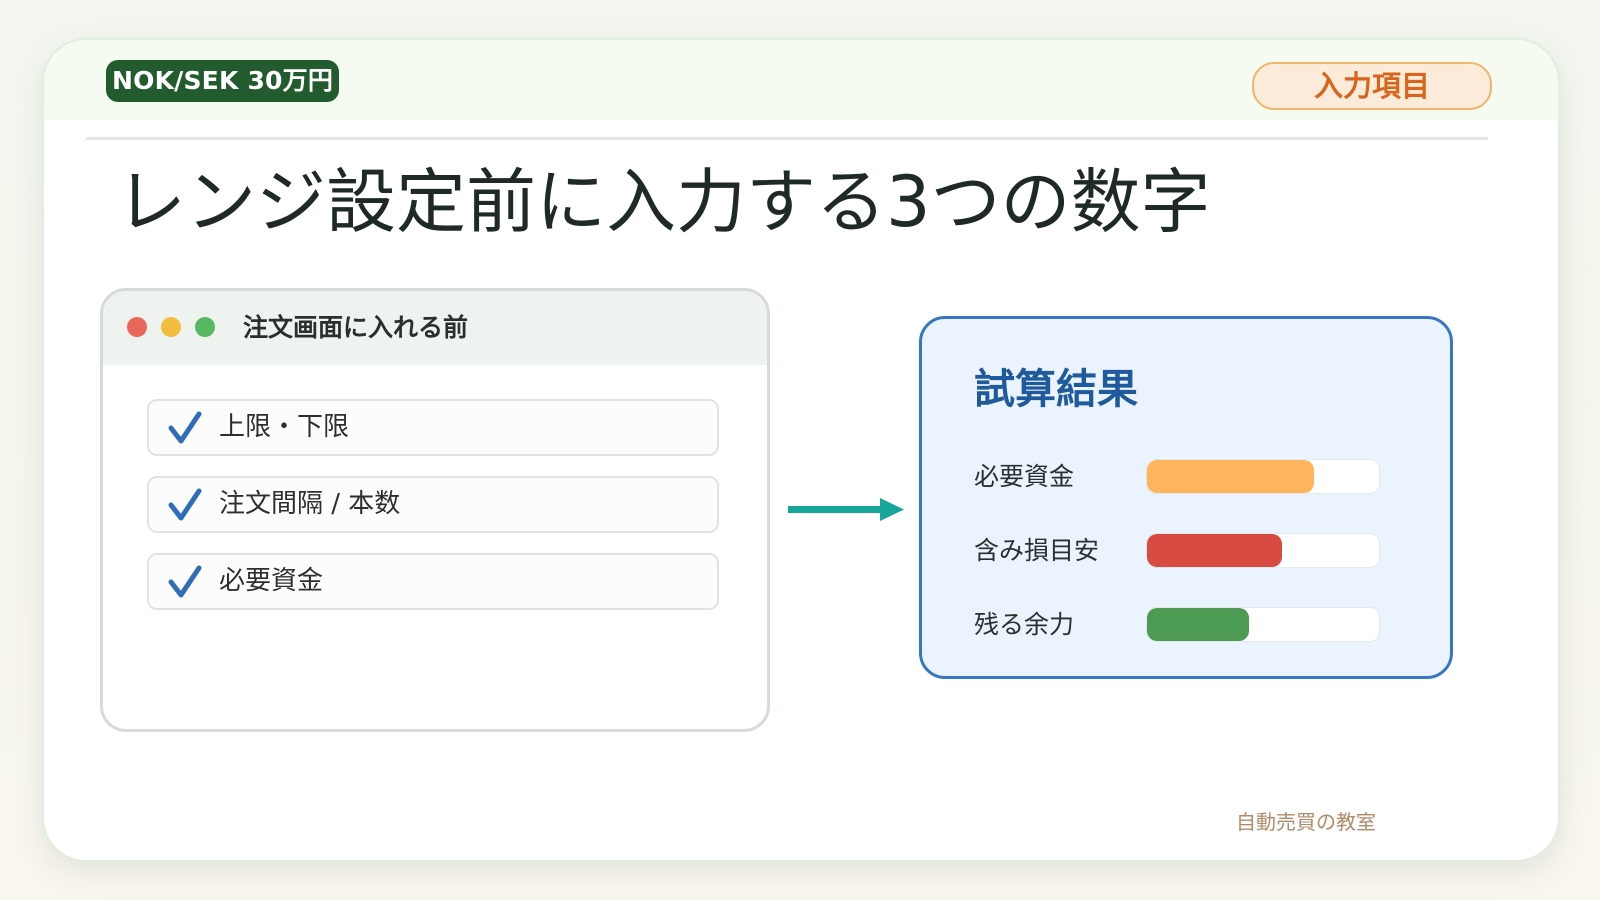 This screenshot has height=900, width=1600. What do you see at coordinates (663, 202) in the screenshot?
I see `slide-title: レンジ設定前に入力する3つの数字` at bounding box center [663, 202].